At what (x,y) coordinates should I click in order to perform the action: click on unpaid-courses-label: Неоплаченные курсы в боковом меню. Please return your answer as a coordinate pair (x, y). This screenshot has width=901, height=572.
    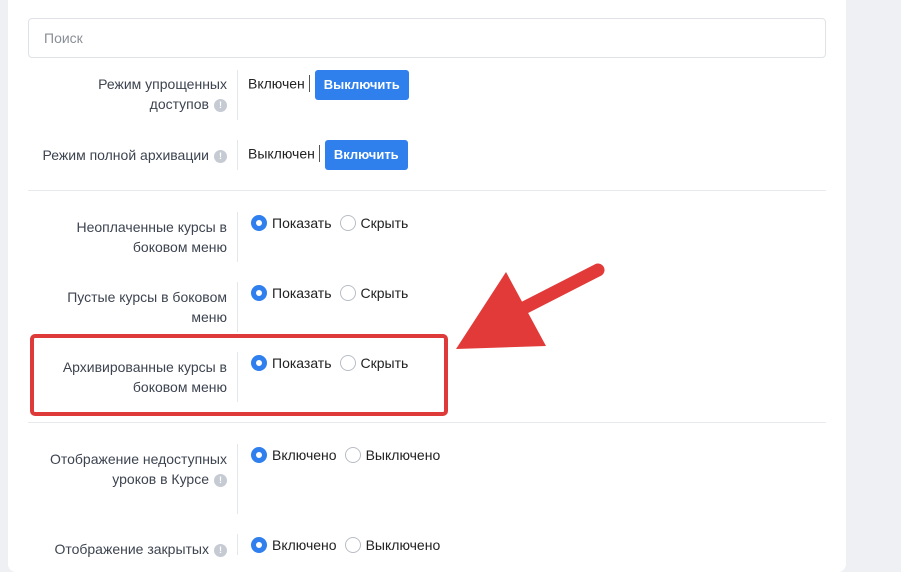
    Looking at the image, I should click on (152, 237).